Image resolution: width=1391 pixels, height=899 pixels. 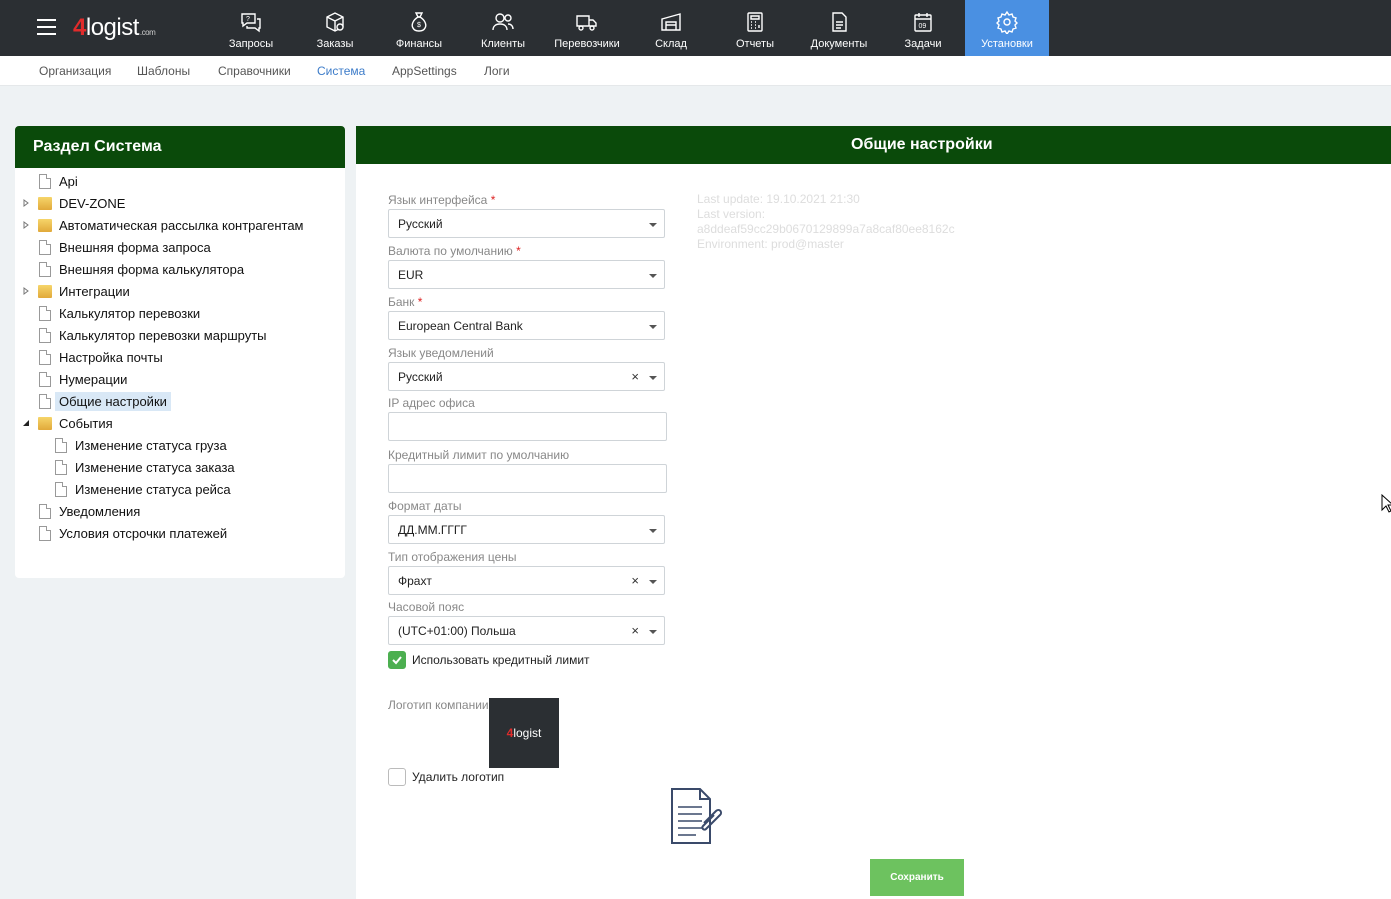 I want to click on box-icon, so click(x=335, y=22).